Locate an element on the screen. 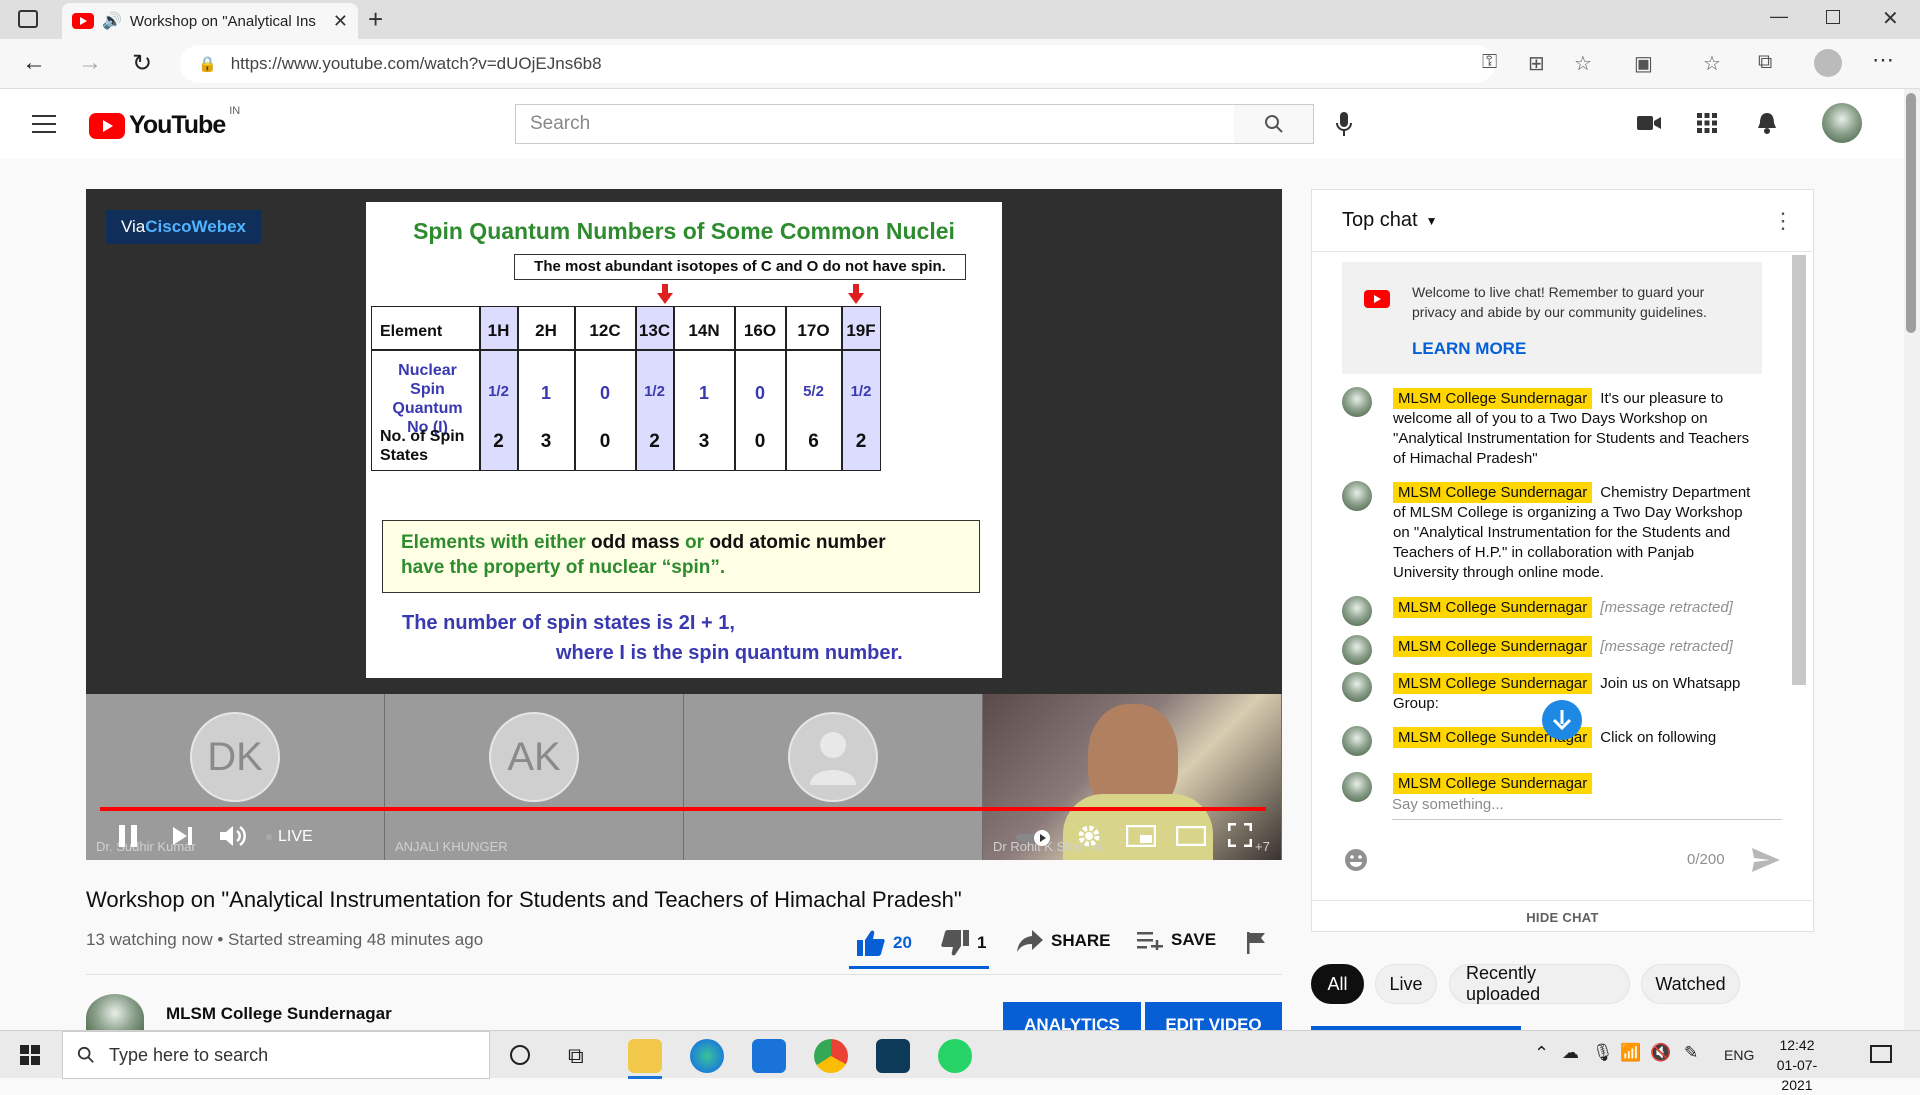  add-favorite-icon: ☆ is located at coordinates (1583, 63).